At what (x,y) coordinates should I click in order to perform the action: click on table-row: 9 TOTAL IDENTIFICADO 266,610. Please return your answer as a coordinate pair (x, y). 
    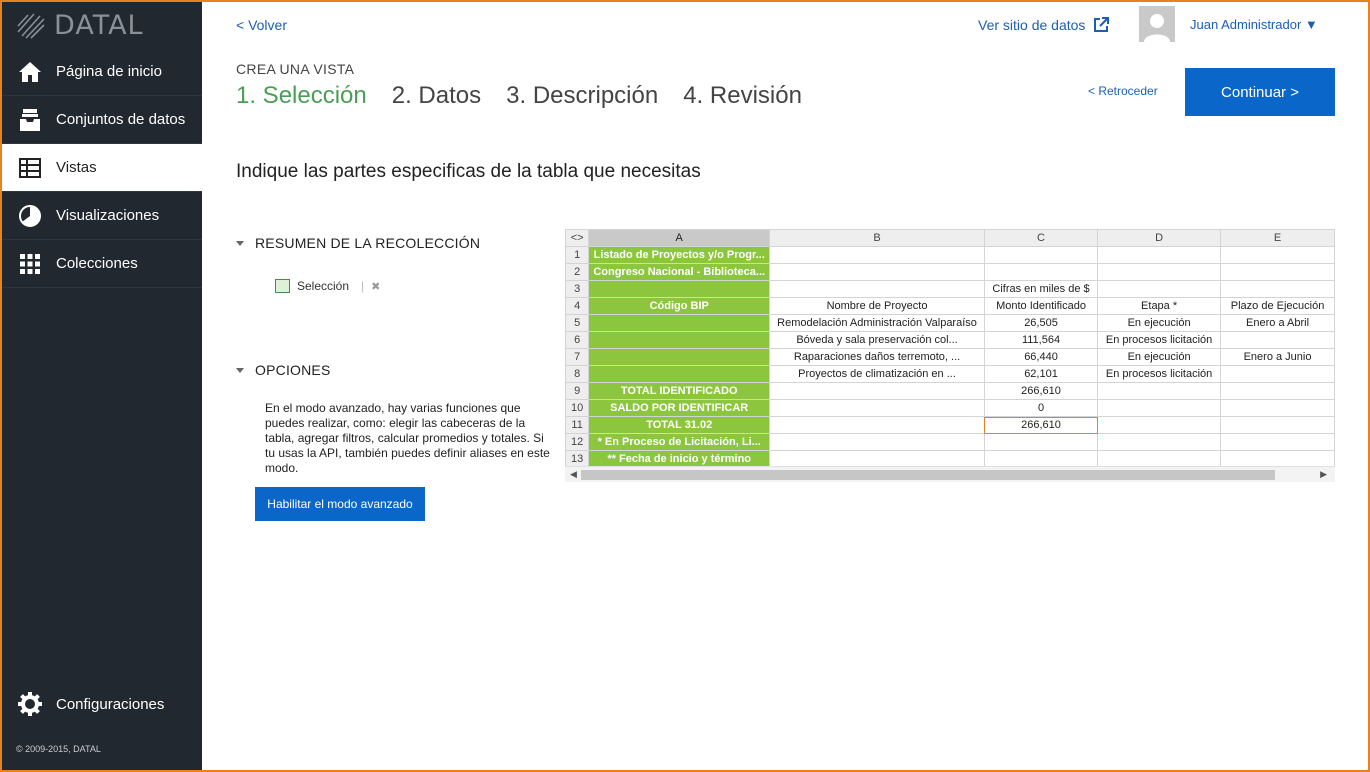
    Looking at the image, I should click on (950, 391).